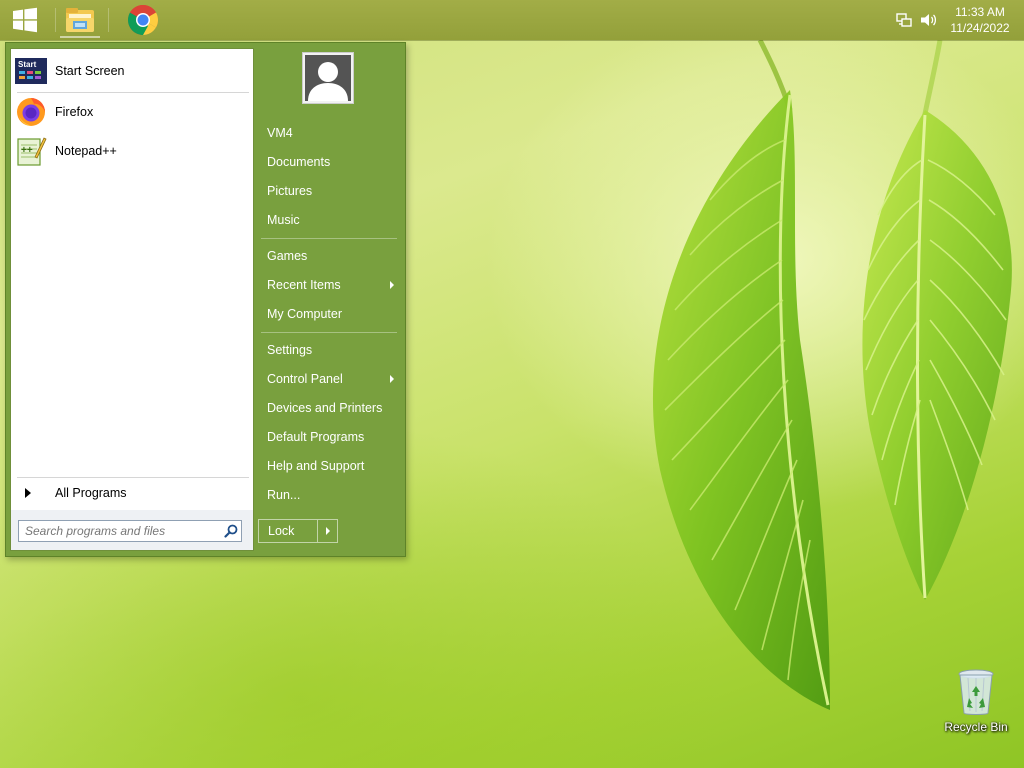 This screenshot has height=768, width=1024. I want to click on menu-item-label: Music, so click(283, 220).